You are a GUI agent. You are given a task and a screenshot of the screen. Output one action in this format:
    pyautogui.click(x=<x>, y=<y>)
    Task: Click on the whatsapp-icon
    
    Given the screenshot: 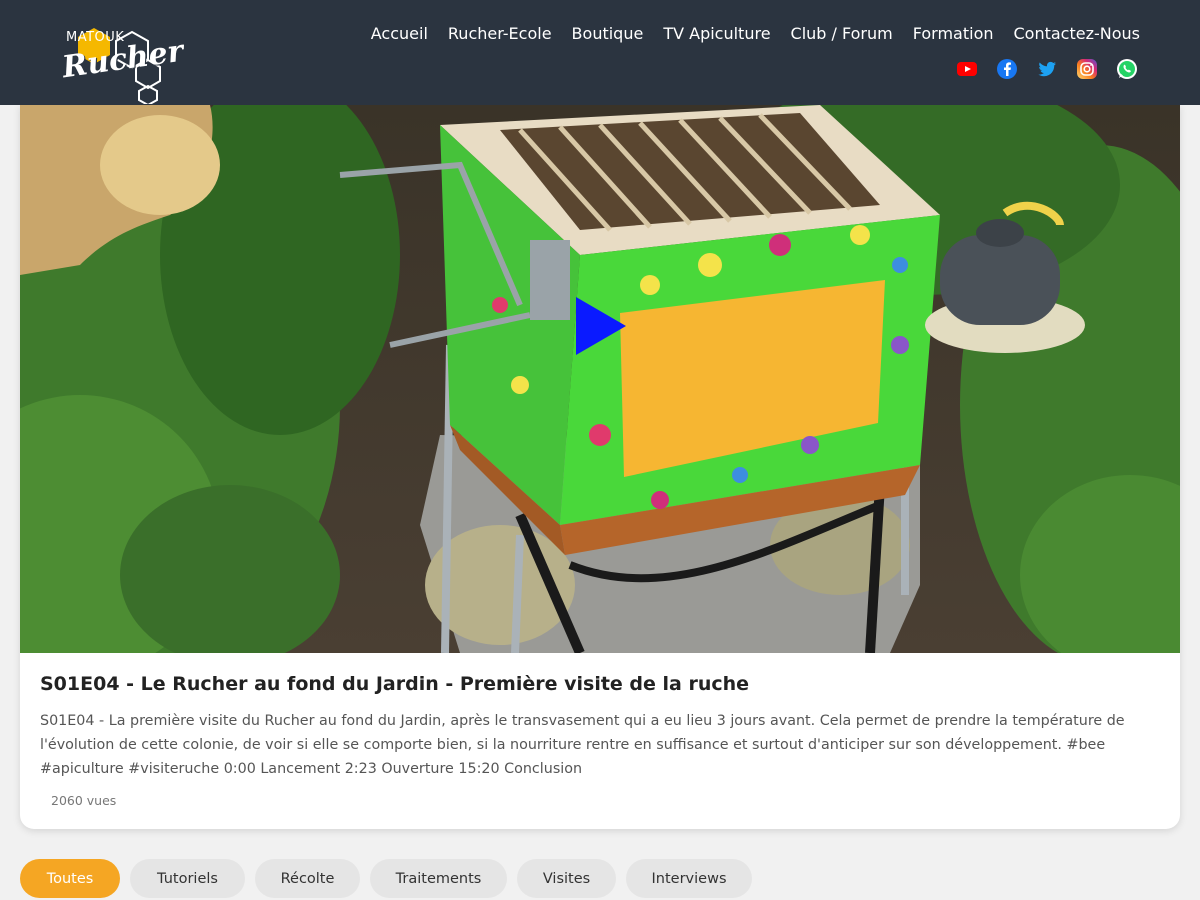 What is the action you would take?
    pyautogui.click(x=1127, y=69)
    